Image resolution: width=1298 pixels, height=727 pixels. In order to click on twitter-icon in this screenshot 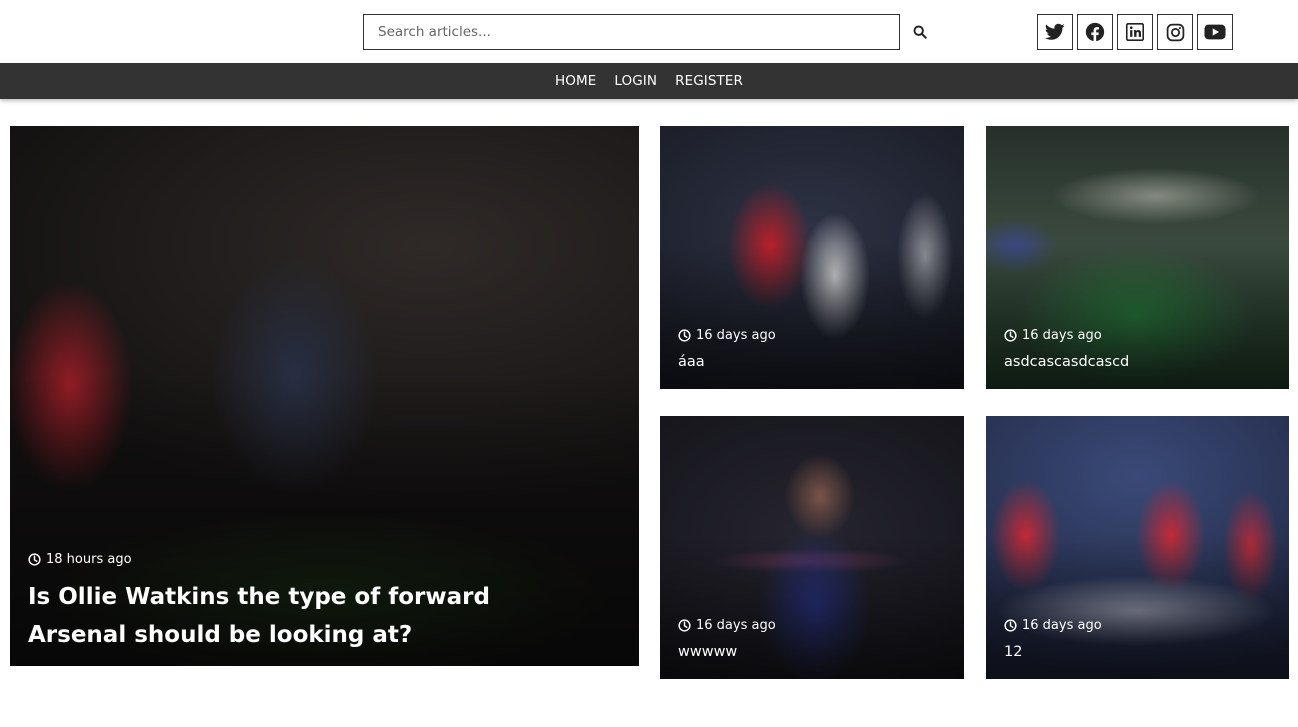, I will do `click(1055, 31)`.